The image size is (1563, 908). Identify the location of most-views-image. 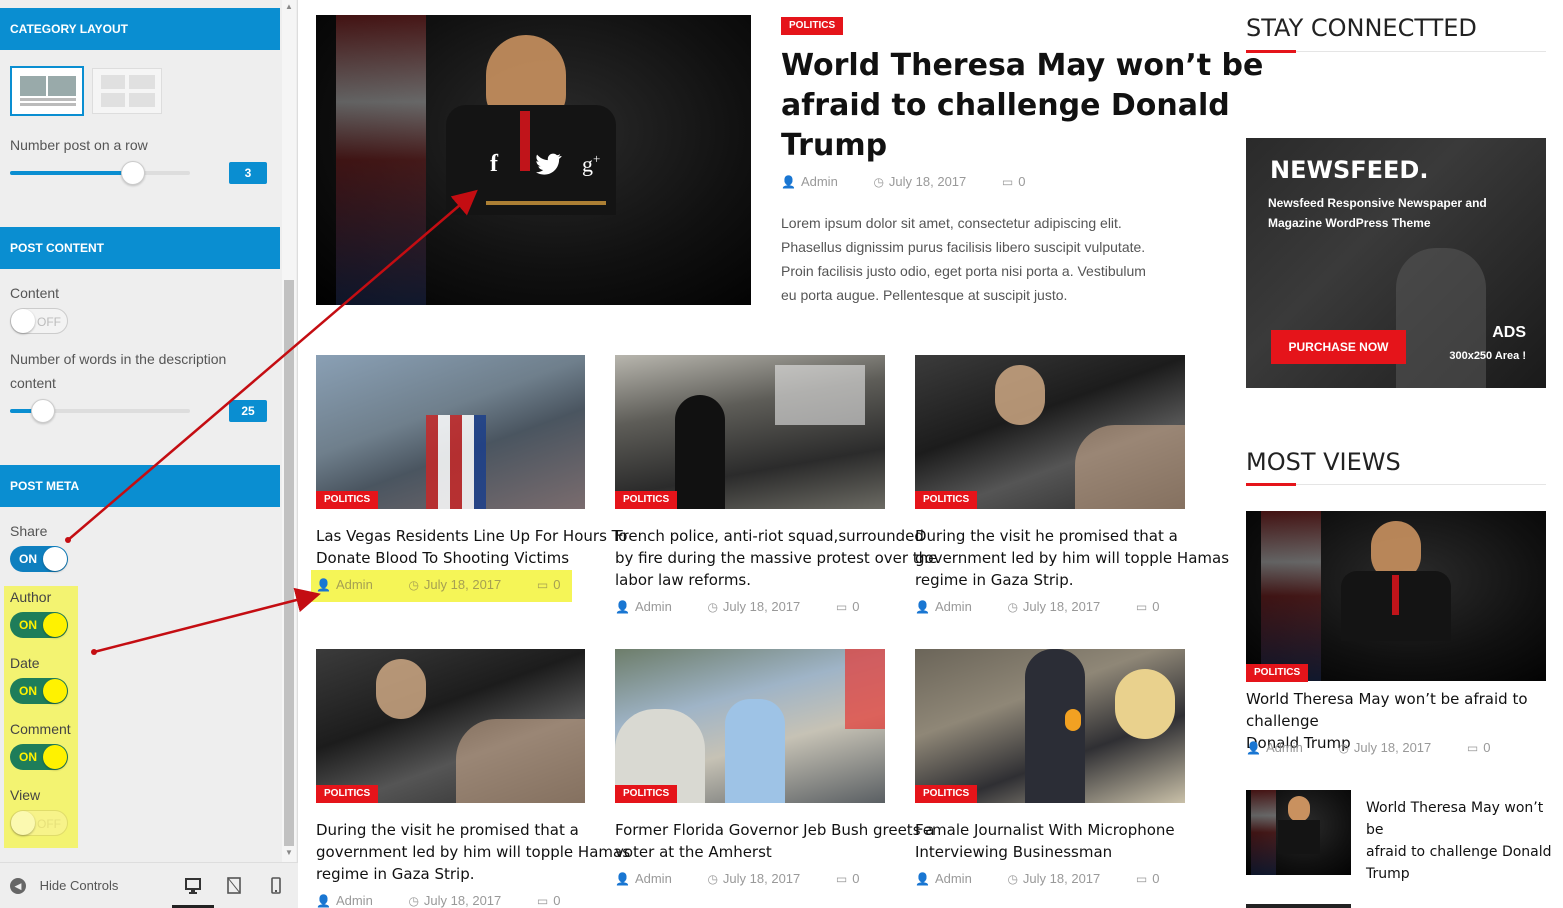
(1396, 596).